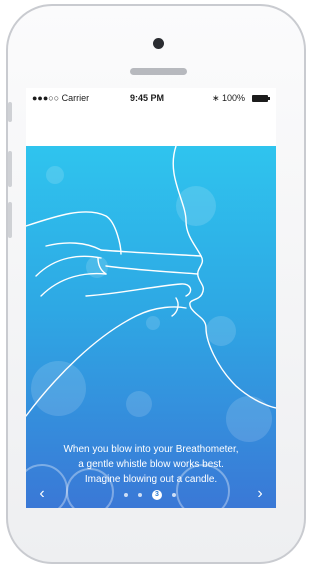  Describe the element at coordinates (151, 449) in the screenshot. I see `caption-line: When you blow into your Breathometer,` at that location.